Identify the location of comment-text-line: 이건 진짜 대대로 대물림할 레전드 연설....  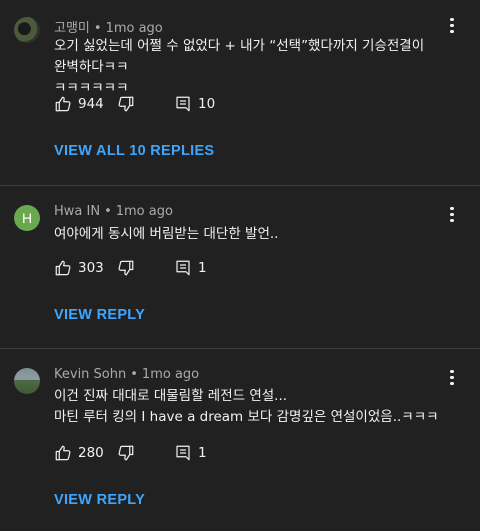
(171, 396).